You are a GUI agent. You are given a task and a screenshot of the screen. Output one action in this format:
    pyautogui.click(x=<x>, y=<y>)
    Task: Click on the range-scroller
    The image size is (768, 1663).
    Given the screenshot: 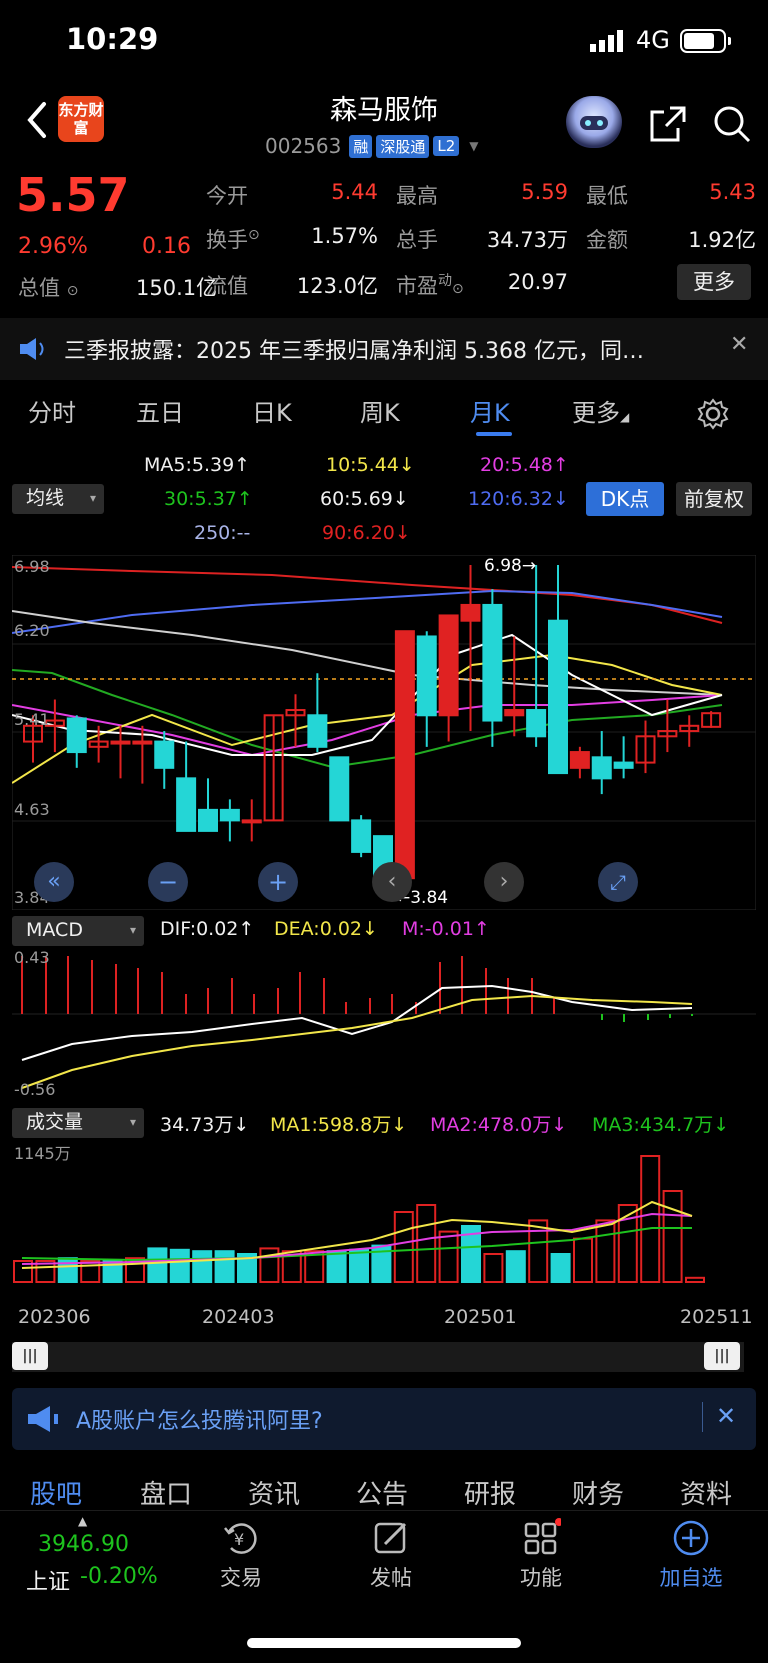 What is the action you would take?
    pyautogui.click(x=378, y=1357)
    